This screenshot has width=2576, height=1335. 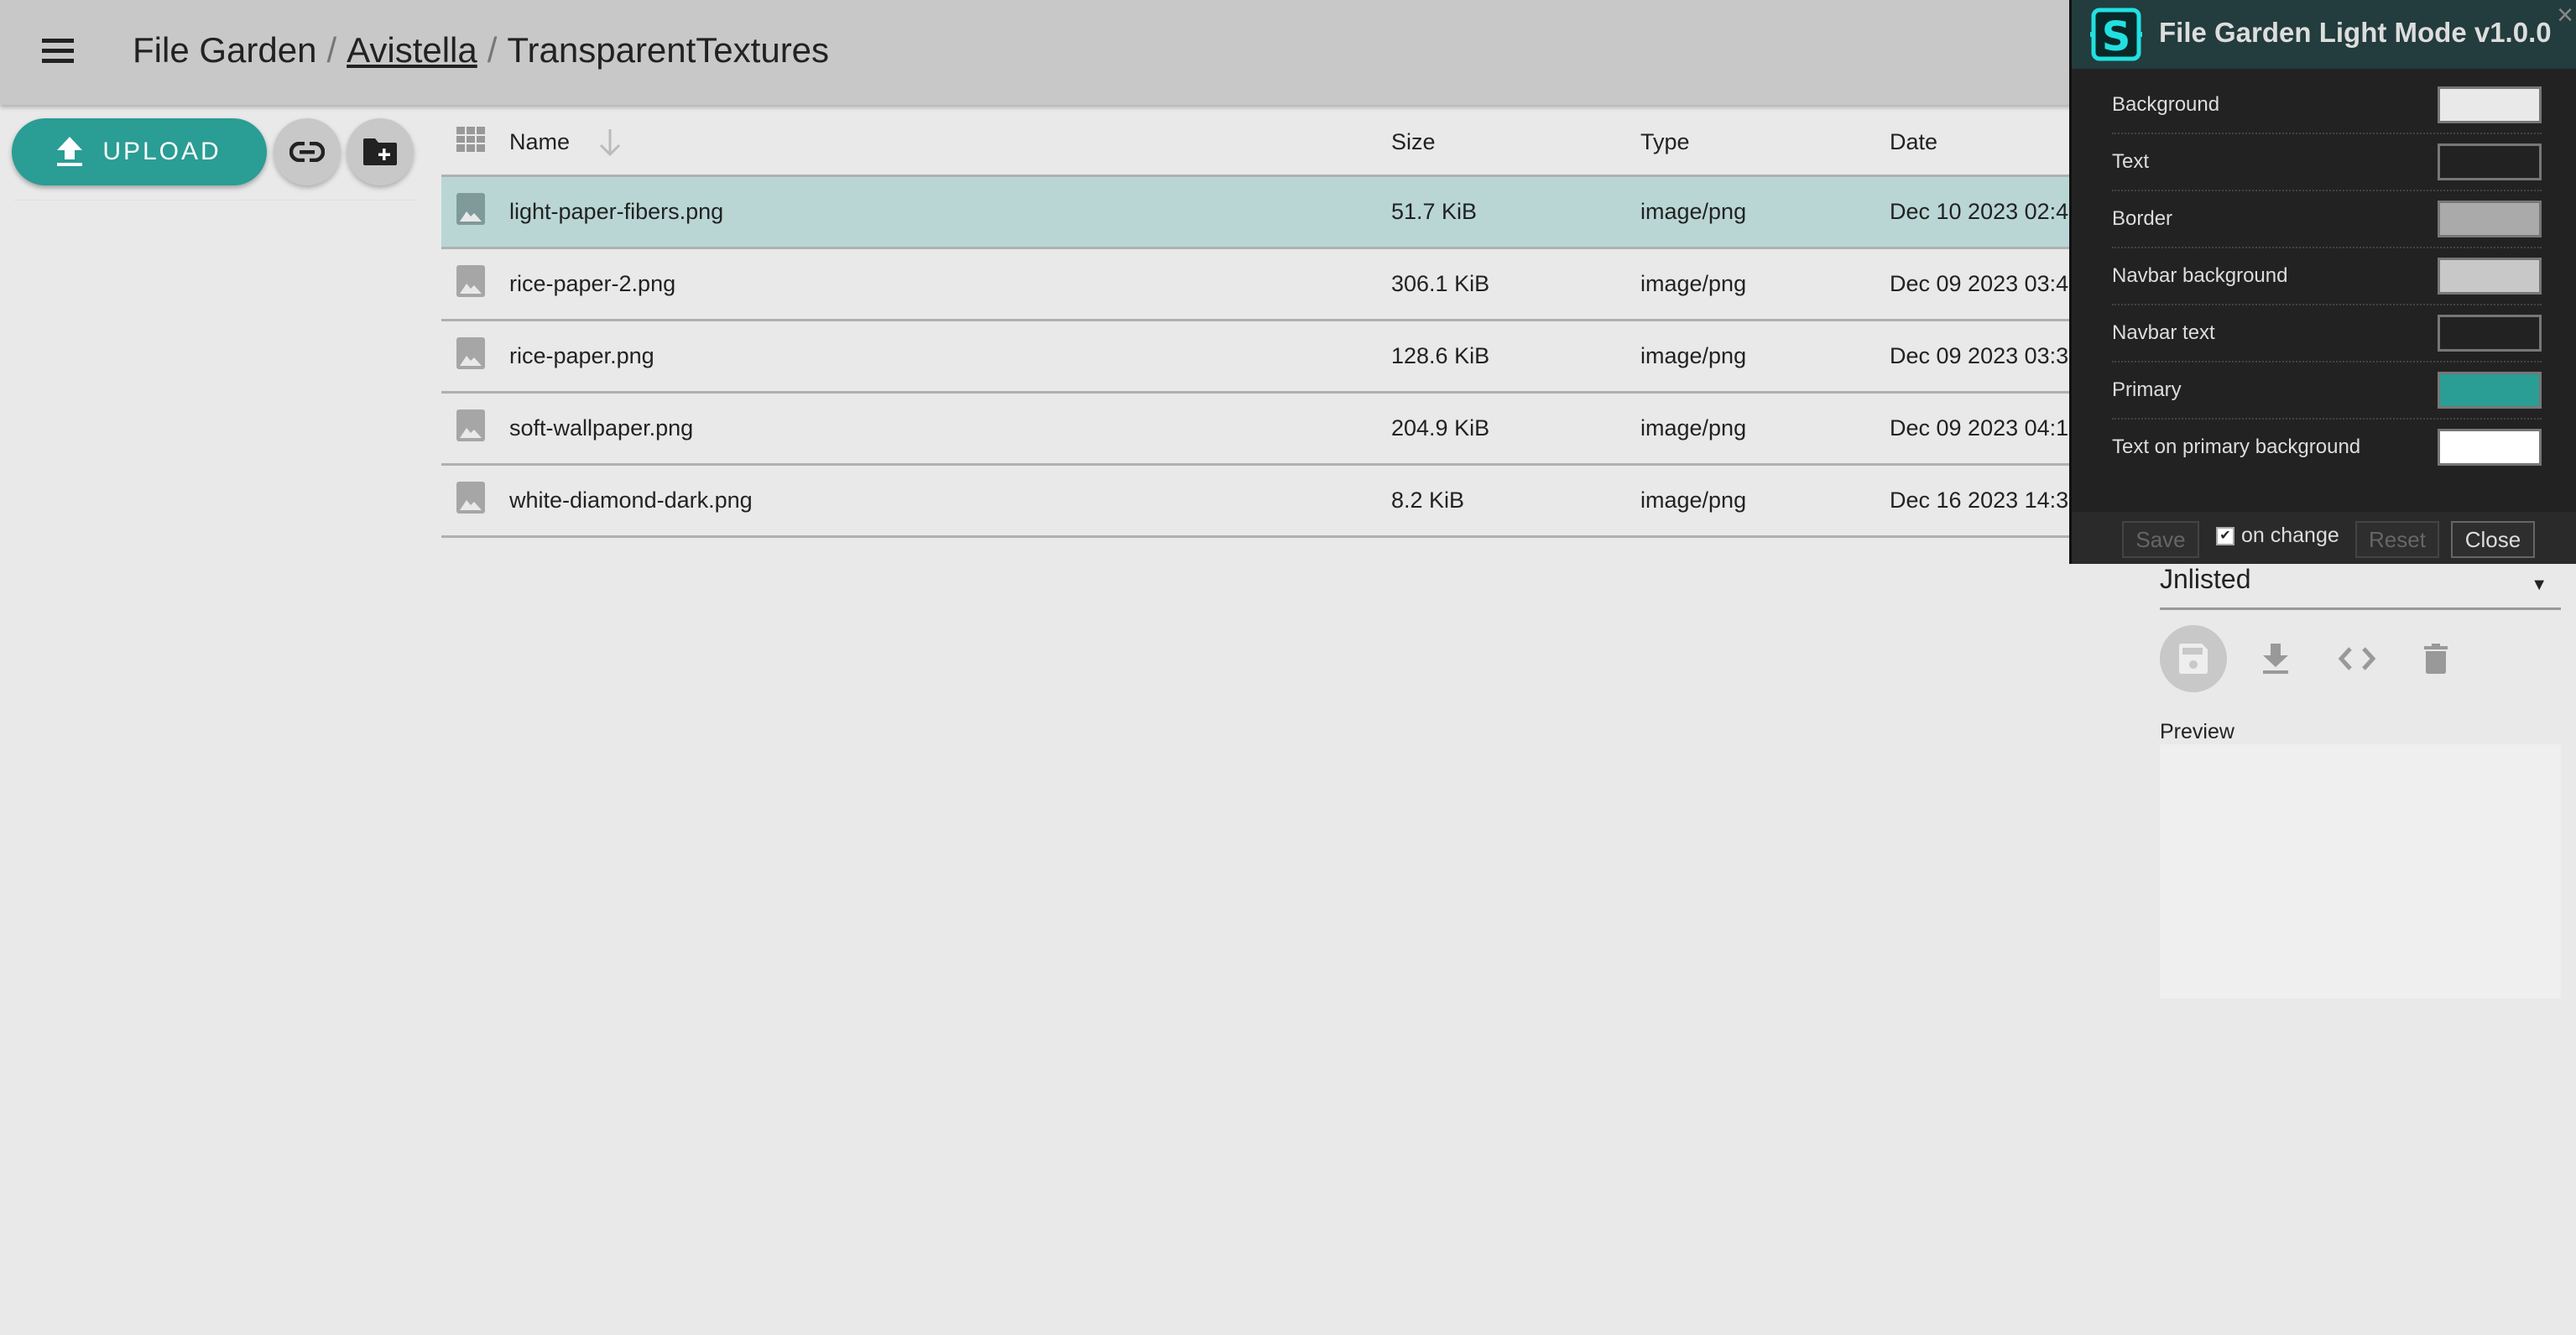 I want to click on color-setting-label: Text on primary background, so click(x=2236, y=446).